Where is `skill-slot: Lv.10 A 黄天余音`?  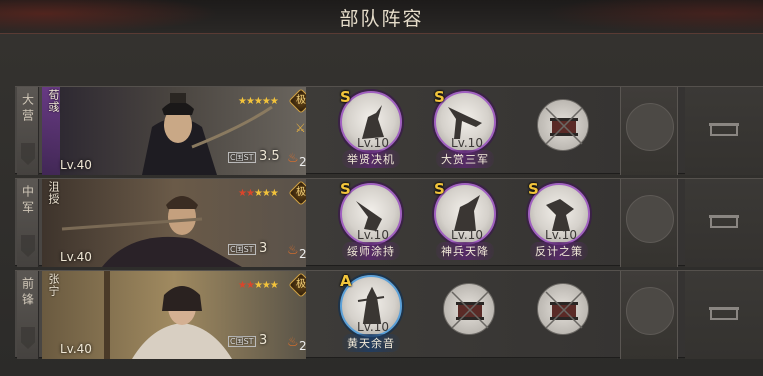
skill-slot: Lv.10 A 黄天余音 is located at coordinates (371, 315).